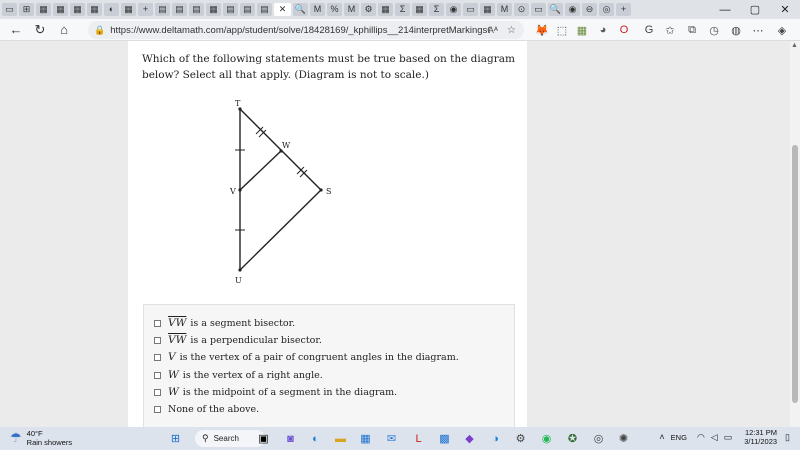 The width and height of the screenshot is (800, 450). Describe the element at coordinates (26, 9) in the screenshot. I see `tab-left-1: ⊞` at that location.